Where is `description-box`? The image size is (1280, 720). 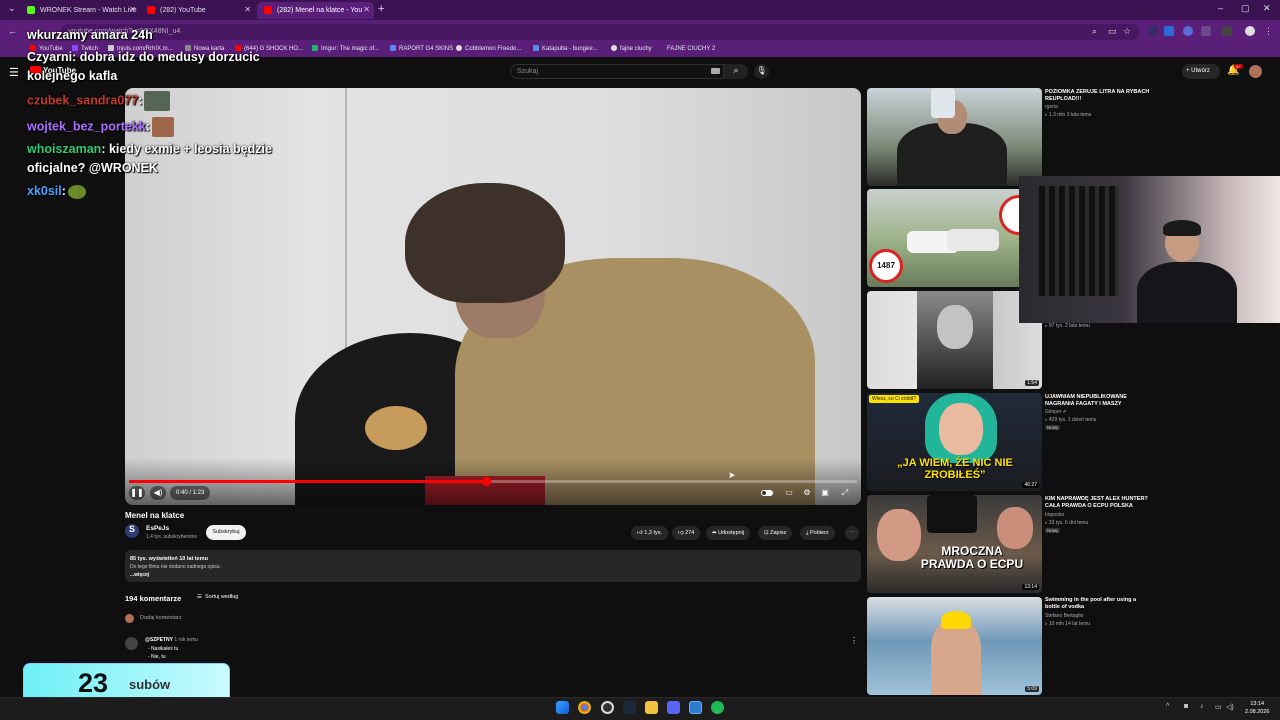
description-box is located at coordinates (493, 566).